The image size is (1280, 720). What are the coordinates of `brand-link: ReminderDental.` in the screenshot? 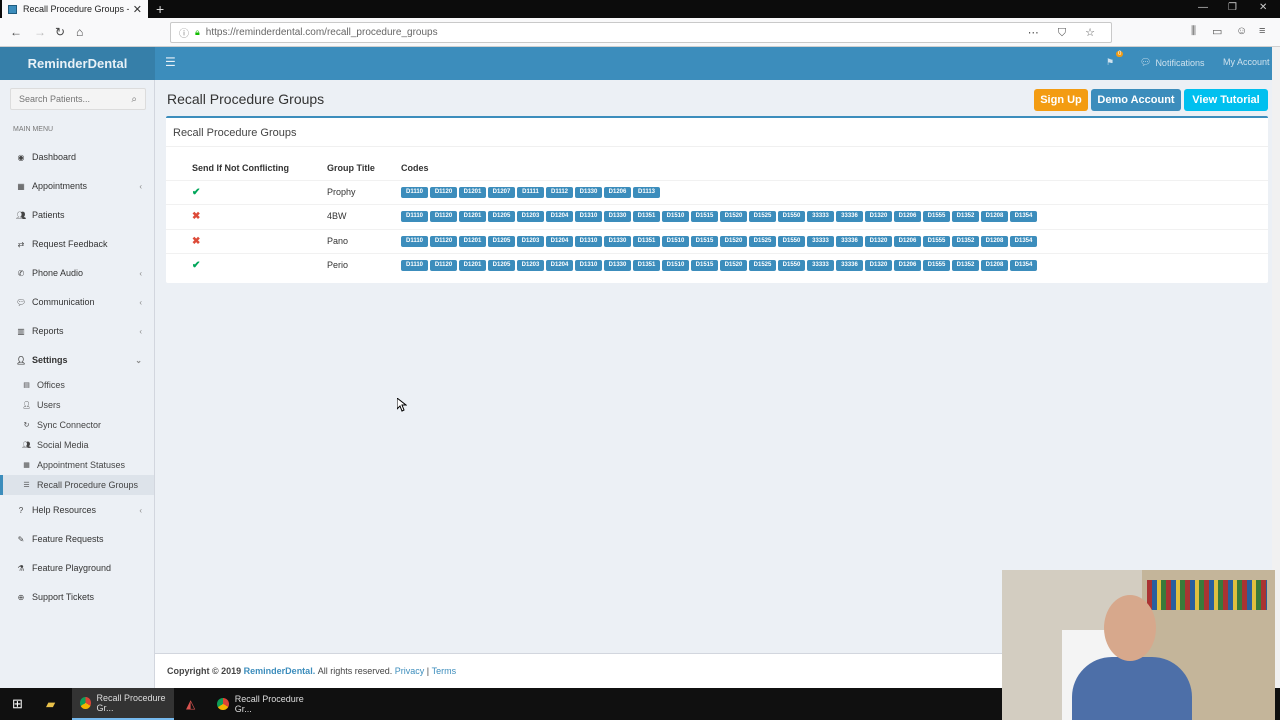 It's located at (280, 671).